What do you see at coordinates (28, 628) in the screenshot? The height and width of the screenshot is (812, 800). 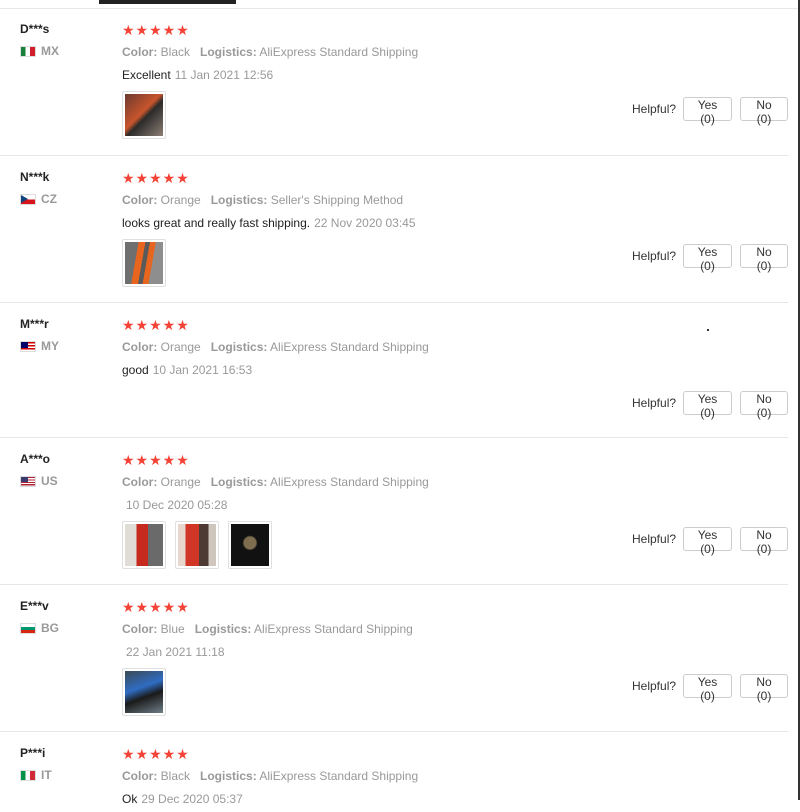 I see `bulgaria-flag-icon` at bounding box center [28, 628].